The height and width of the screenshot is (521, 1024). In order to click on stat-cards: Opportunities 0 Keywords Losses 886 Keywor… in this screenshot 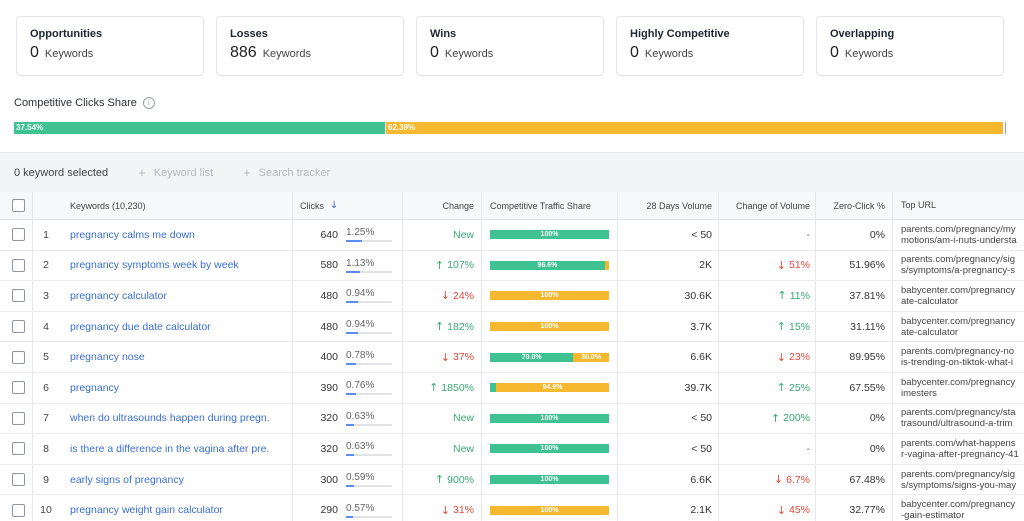, I will do `click(516, 46)`.